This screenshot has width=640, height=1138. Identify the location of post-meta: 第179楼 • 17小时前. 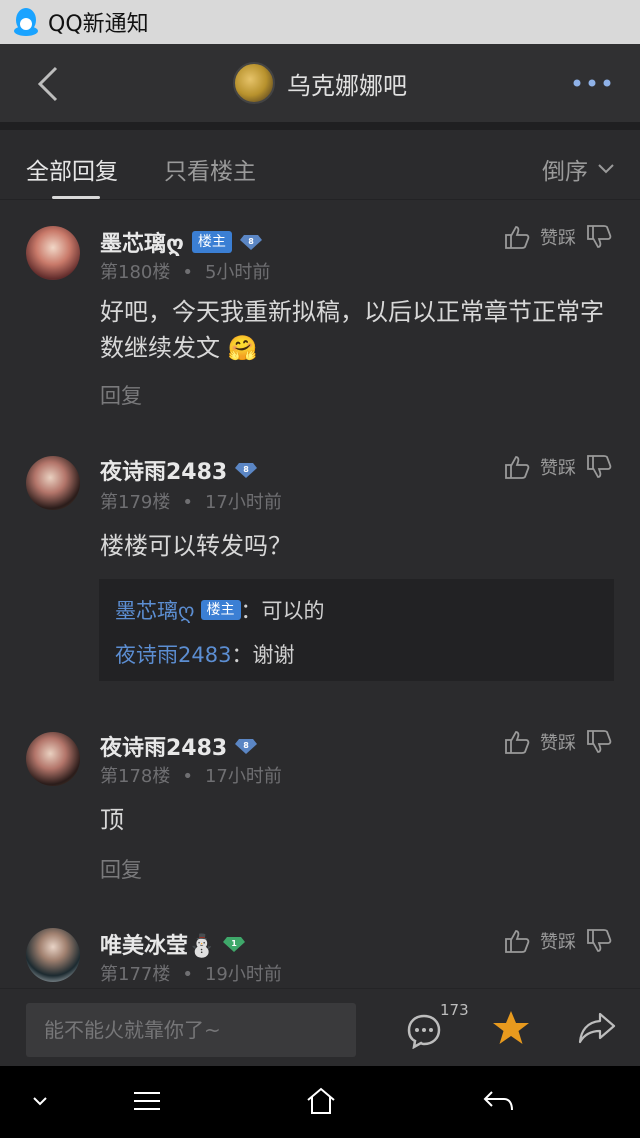
(191, 501).